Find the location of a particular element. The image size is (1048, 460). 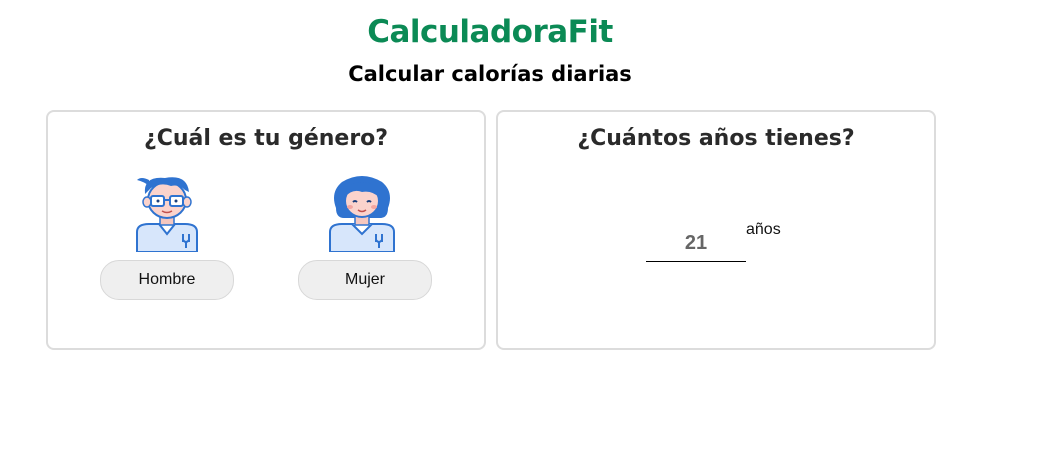

page-subtitle: Calcular calorías diarias is located at coordinates (490, 74).